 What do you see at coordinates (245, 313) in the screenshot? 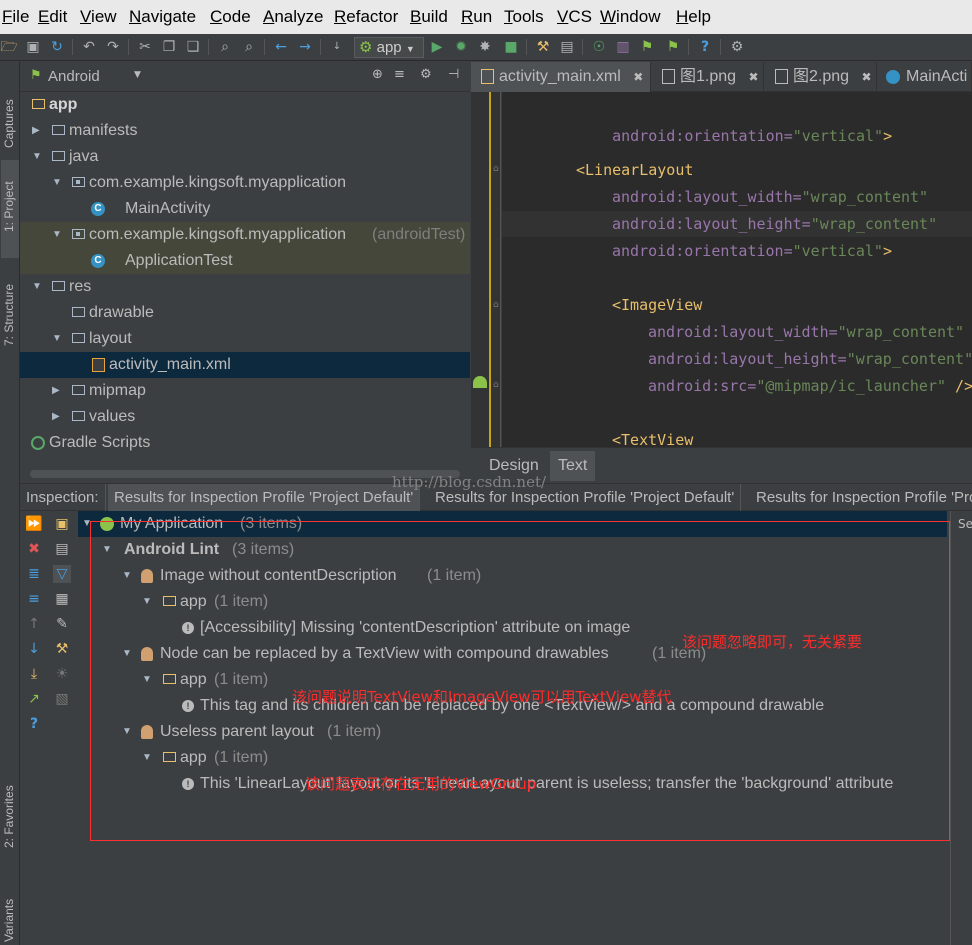
I see `tree-item-drawable: drawable` at bounding box center [245, 313].